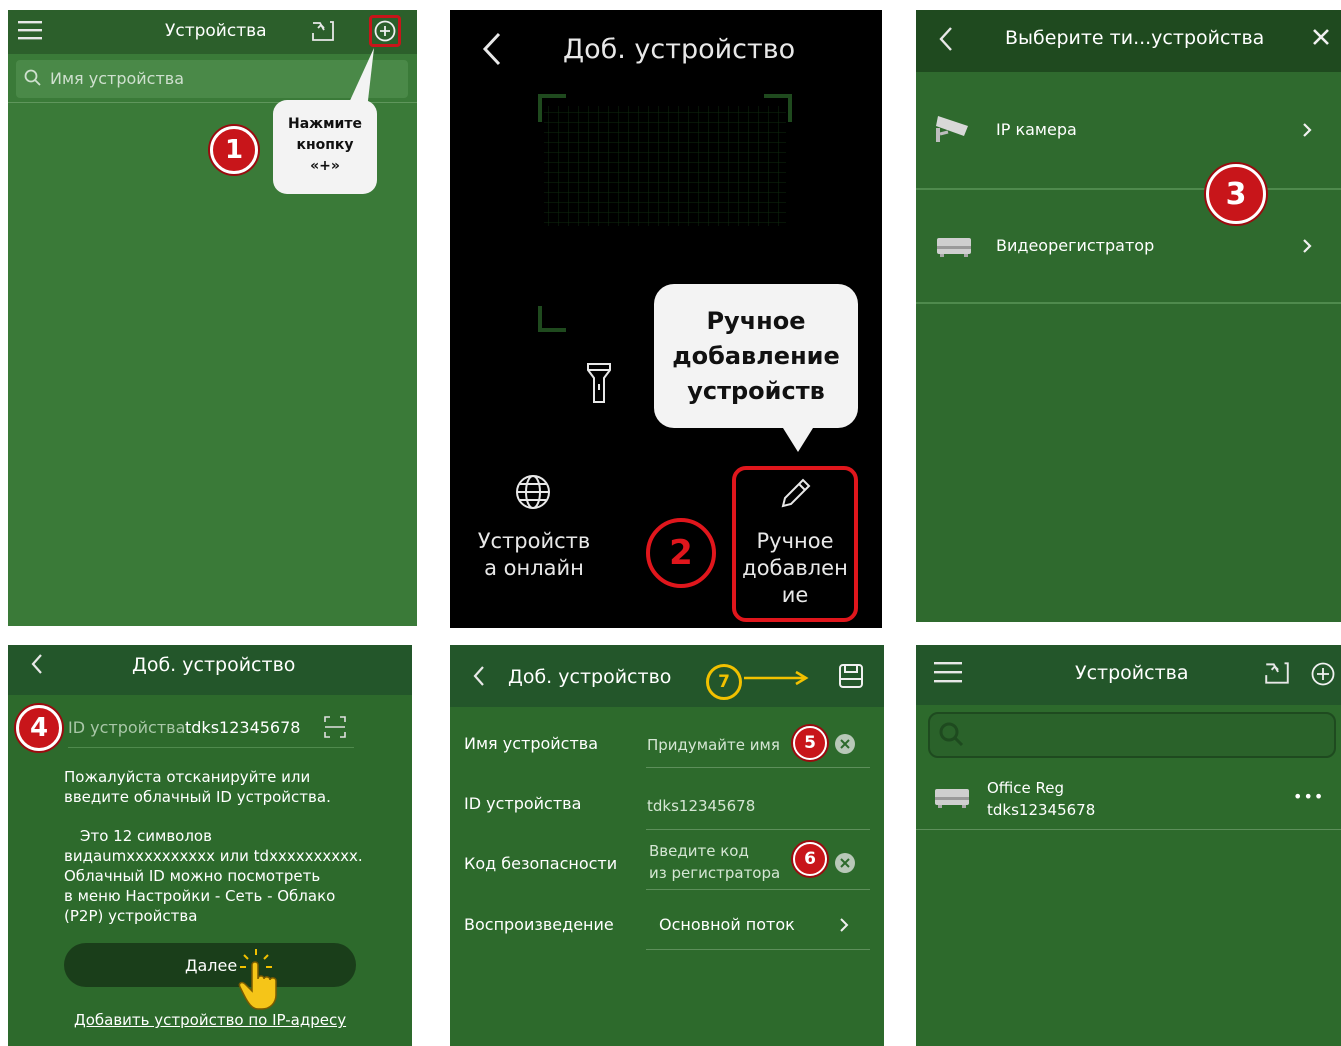  Describe the element at coordinates (681, 553) in the screenshot. I see `step-badge-2: 2` at that location.